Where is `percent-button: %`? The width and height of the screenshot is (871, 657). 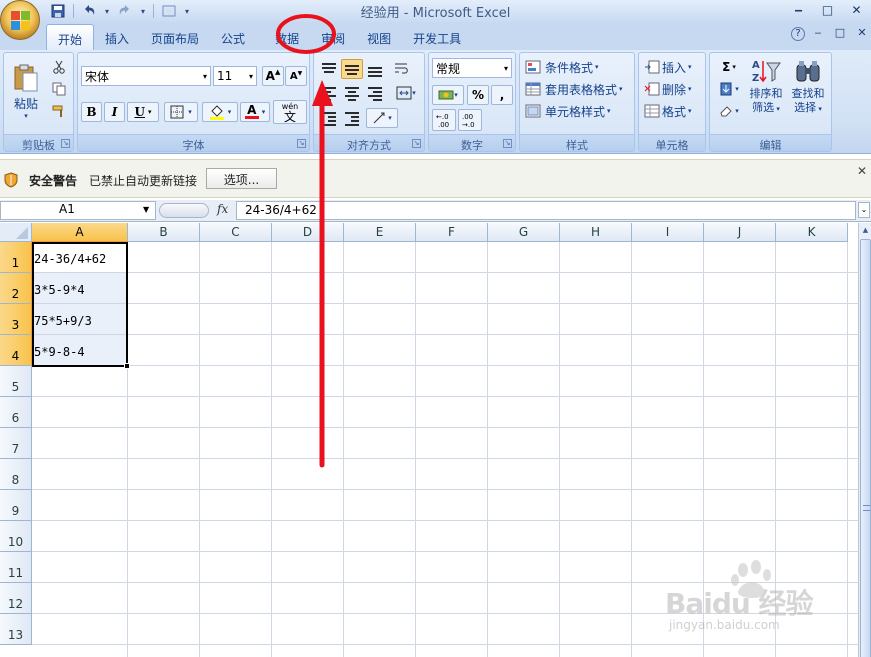 percent-button: % is located at coordinates (478, 95).